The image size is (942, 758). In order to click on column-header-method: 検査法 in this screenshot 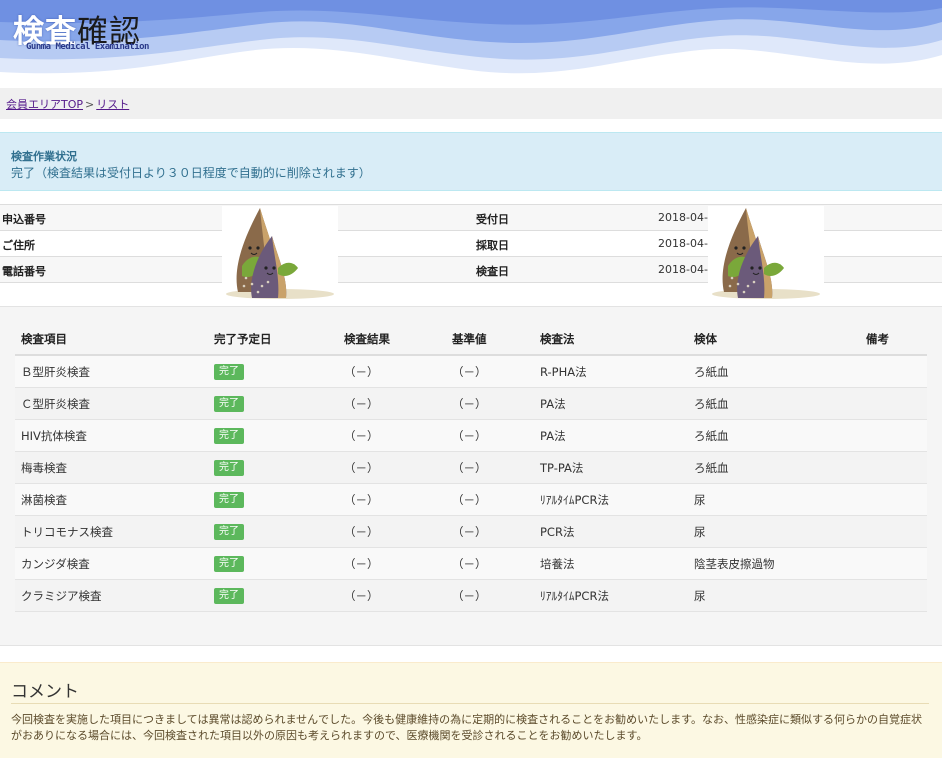, I will do `click(611, 340)`.